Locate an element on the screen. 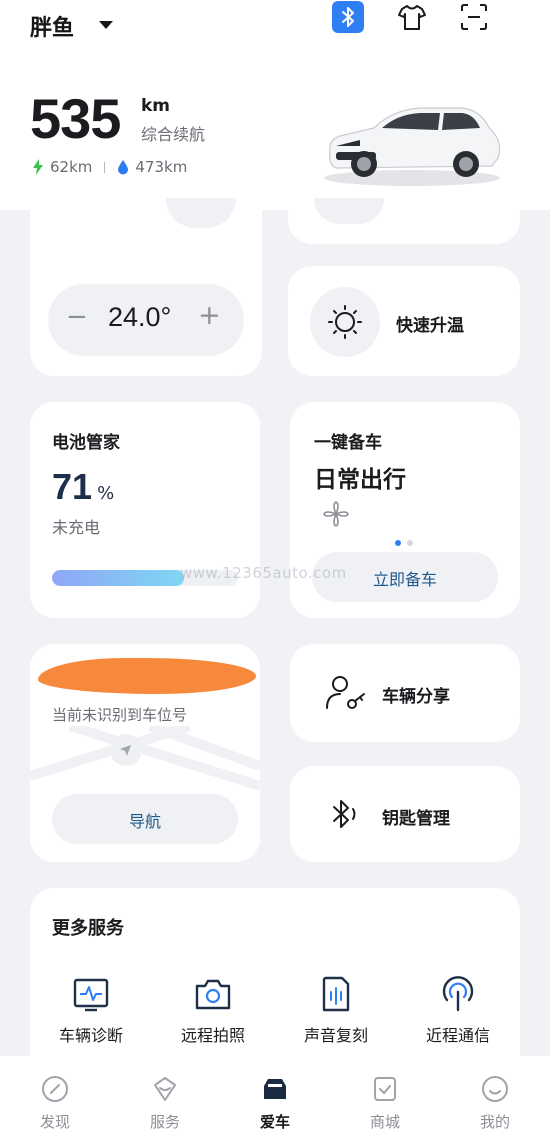 The width and height of the screenshot is (550, 1144). climate-icon-button is located at coordinates (201, 213).